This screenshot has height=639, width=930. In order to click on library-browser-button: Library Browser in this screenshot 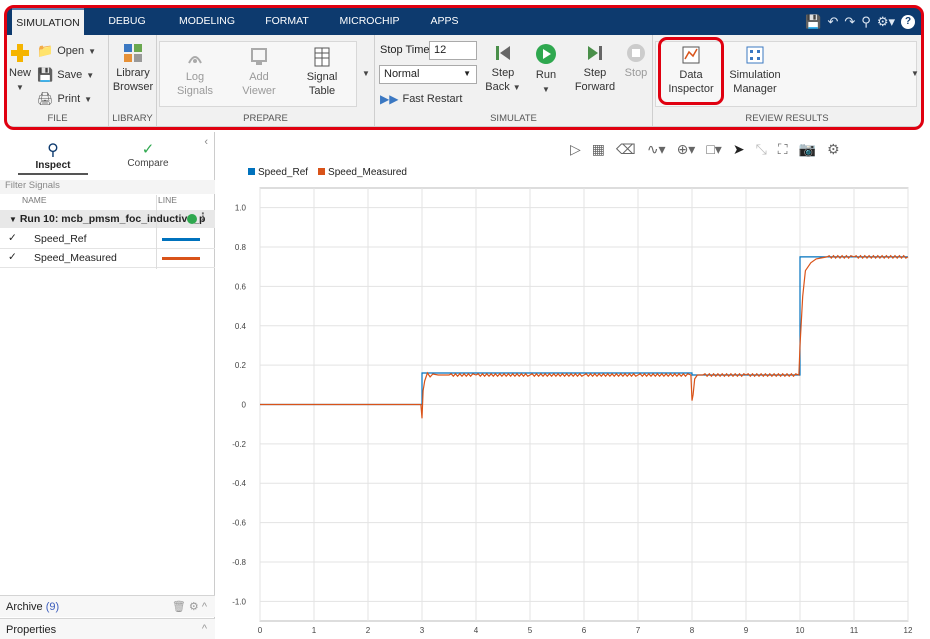, I will do `click(133, 68)`.